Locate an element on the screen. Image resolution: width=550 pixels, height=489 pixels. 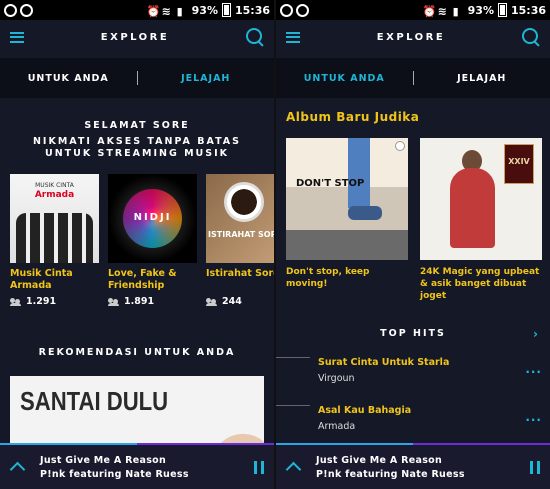
track-row: Asal Kau Bahagia Armada ··· is located at coordinates (413, 422).